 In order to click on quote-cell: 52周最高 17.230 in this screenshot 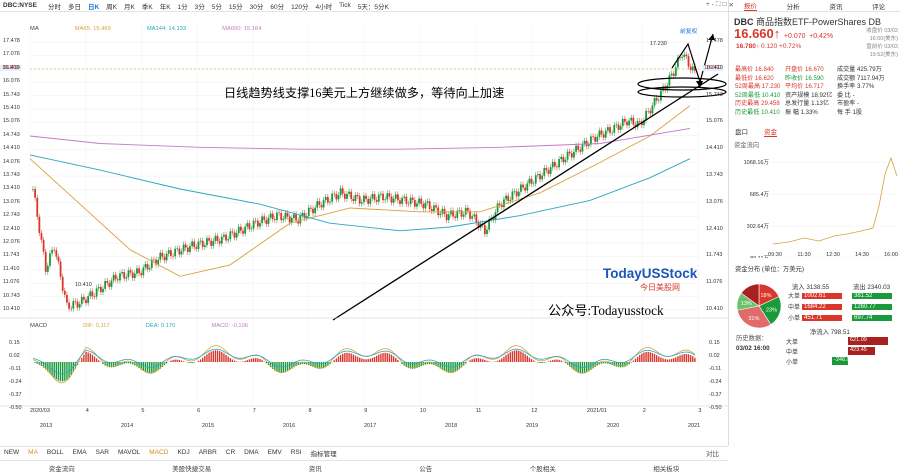, I will do `click(758, 87)`.